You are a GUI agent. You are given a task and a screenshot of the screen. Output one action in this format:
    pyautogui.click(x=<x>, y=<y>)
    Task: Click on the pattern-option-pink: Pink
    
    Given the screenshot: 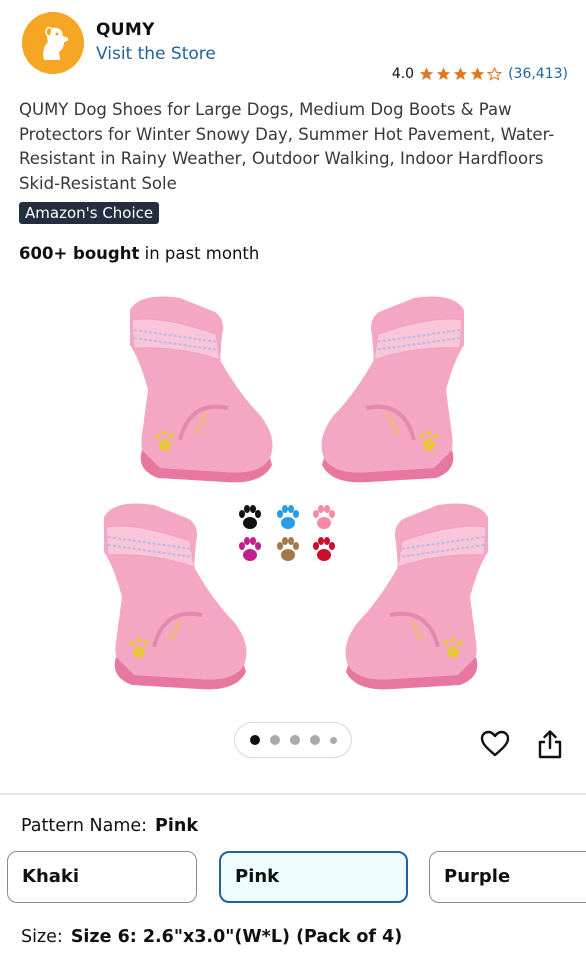 What is the action you would take?
    pyautogui.click(x=313, y=877)
    